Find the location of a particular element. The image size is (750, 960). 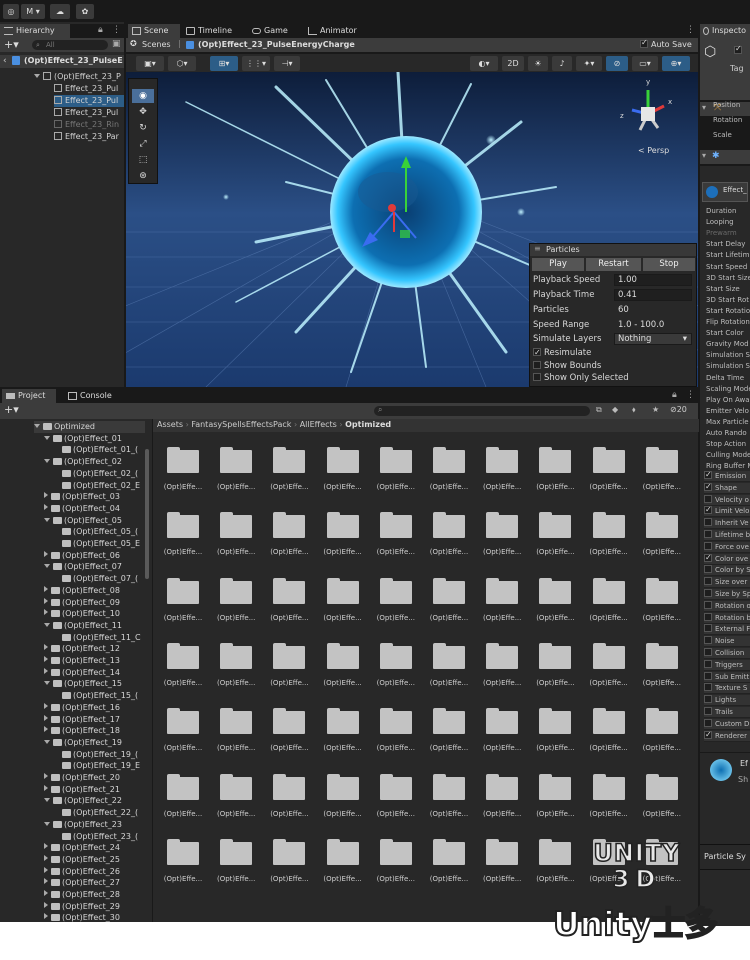

cloud-icon: ☁ is located at coordinates (60, 11).